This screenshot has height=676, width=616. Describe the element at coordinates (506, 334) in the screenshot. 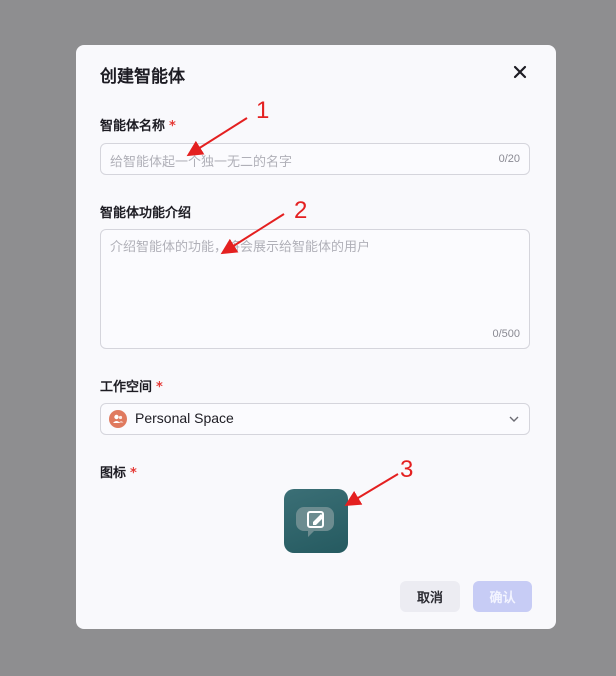

I see `desc-char-count: 0/500` at that location.